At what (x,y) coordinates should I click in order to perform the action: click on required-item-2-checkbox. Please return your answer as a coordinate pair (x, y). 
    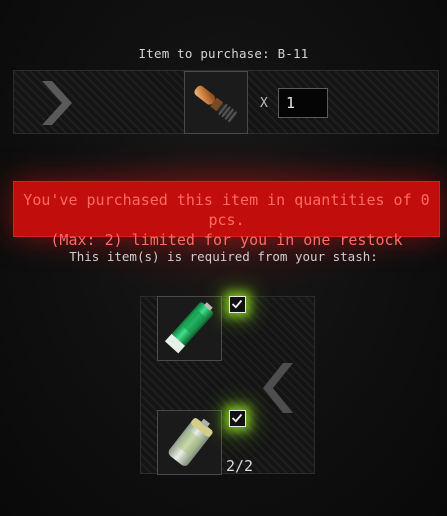
    Looking at the image, I should click on (237, 418).